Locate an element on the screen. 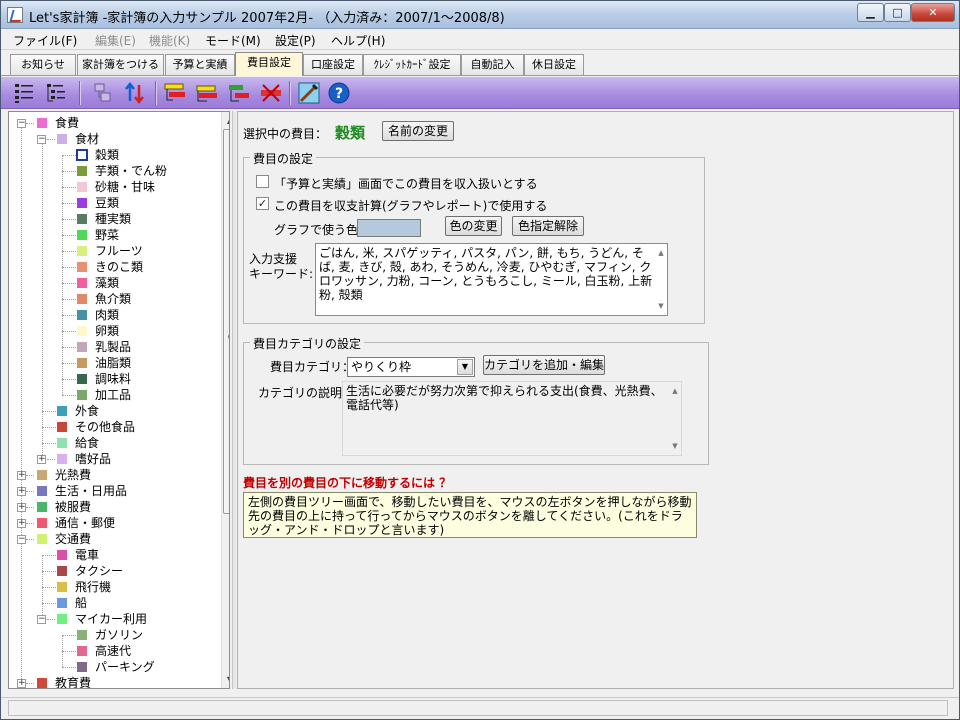 The image size is (960, 720). tree-item: 乳製品 is located at coordinates (114, 347).